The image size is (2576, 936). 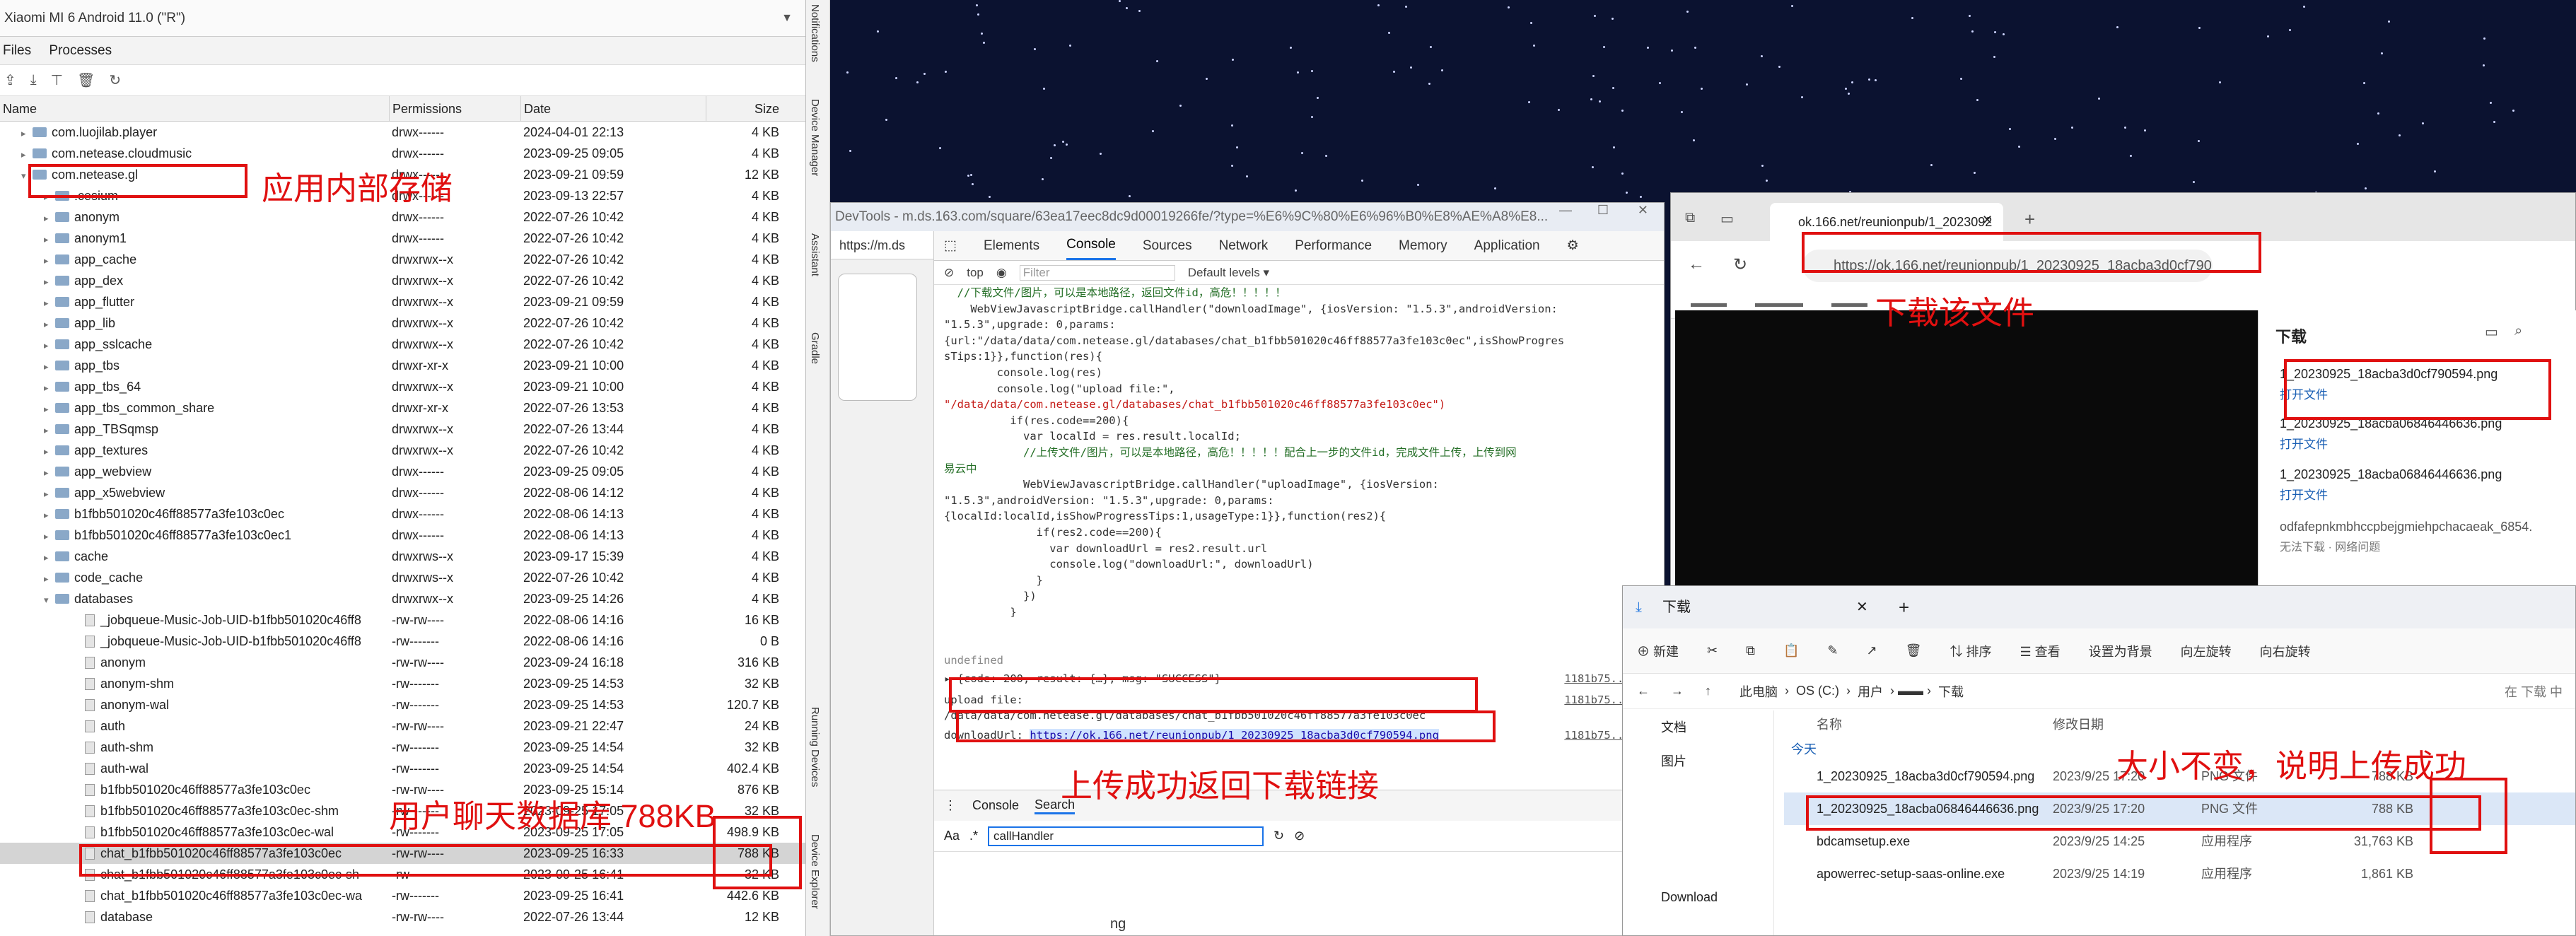 I want to click on table-row: database -rw-rw---- 2022-07-26 13:44 12 KB, so click(x=402, y=917).